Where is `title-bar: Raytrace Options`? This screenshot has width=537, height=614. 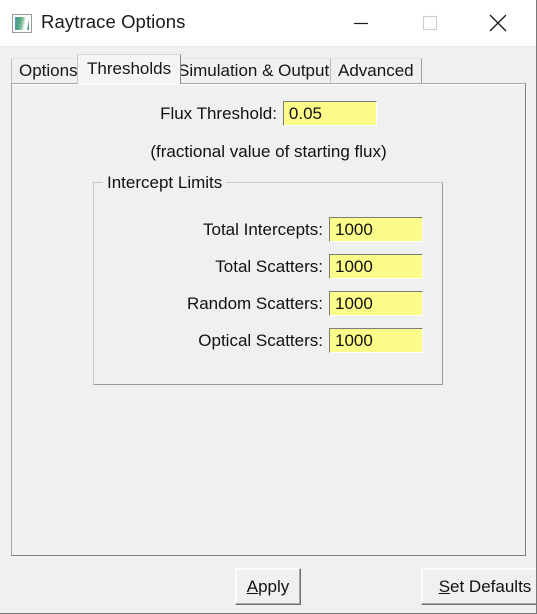
title-bar: Raytrace Options is located at coordinates (268, 23).